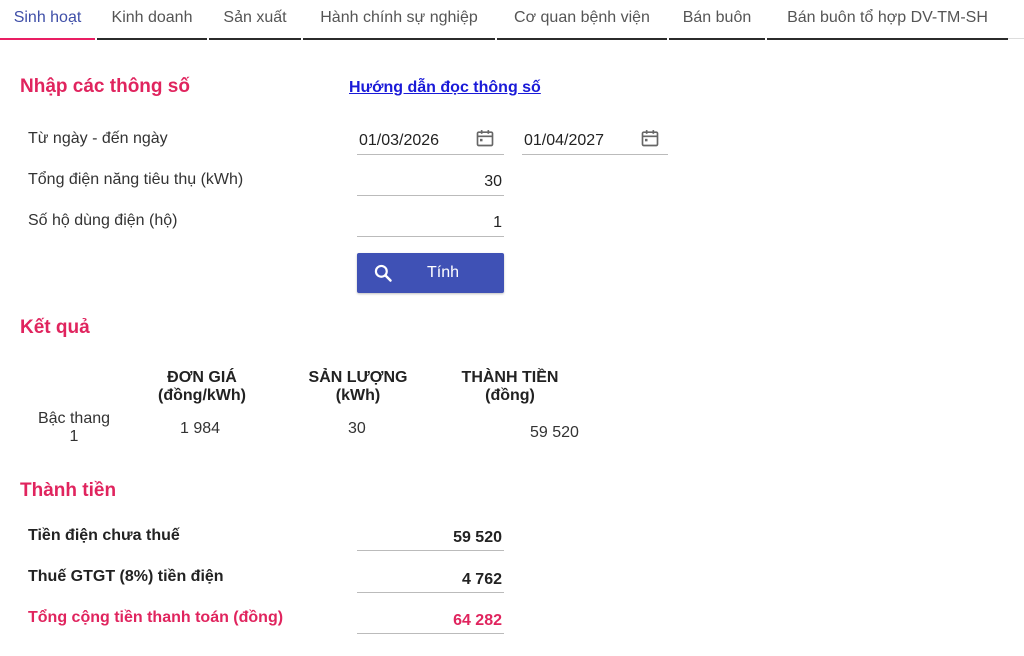 The width and height of the screenshot is (1024, 656). Describe the element at coordinates (430, 537) in the screenshot. I see `pre-tax-field: 59 520` at that location.